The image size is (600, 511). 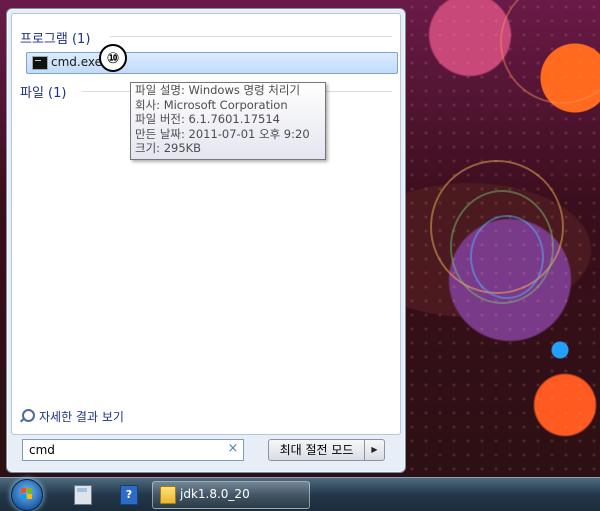 I want to click on see-more-label: 자세한 결과 보기, so click(x=81, y=417).